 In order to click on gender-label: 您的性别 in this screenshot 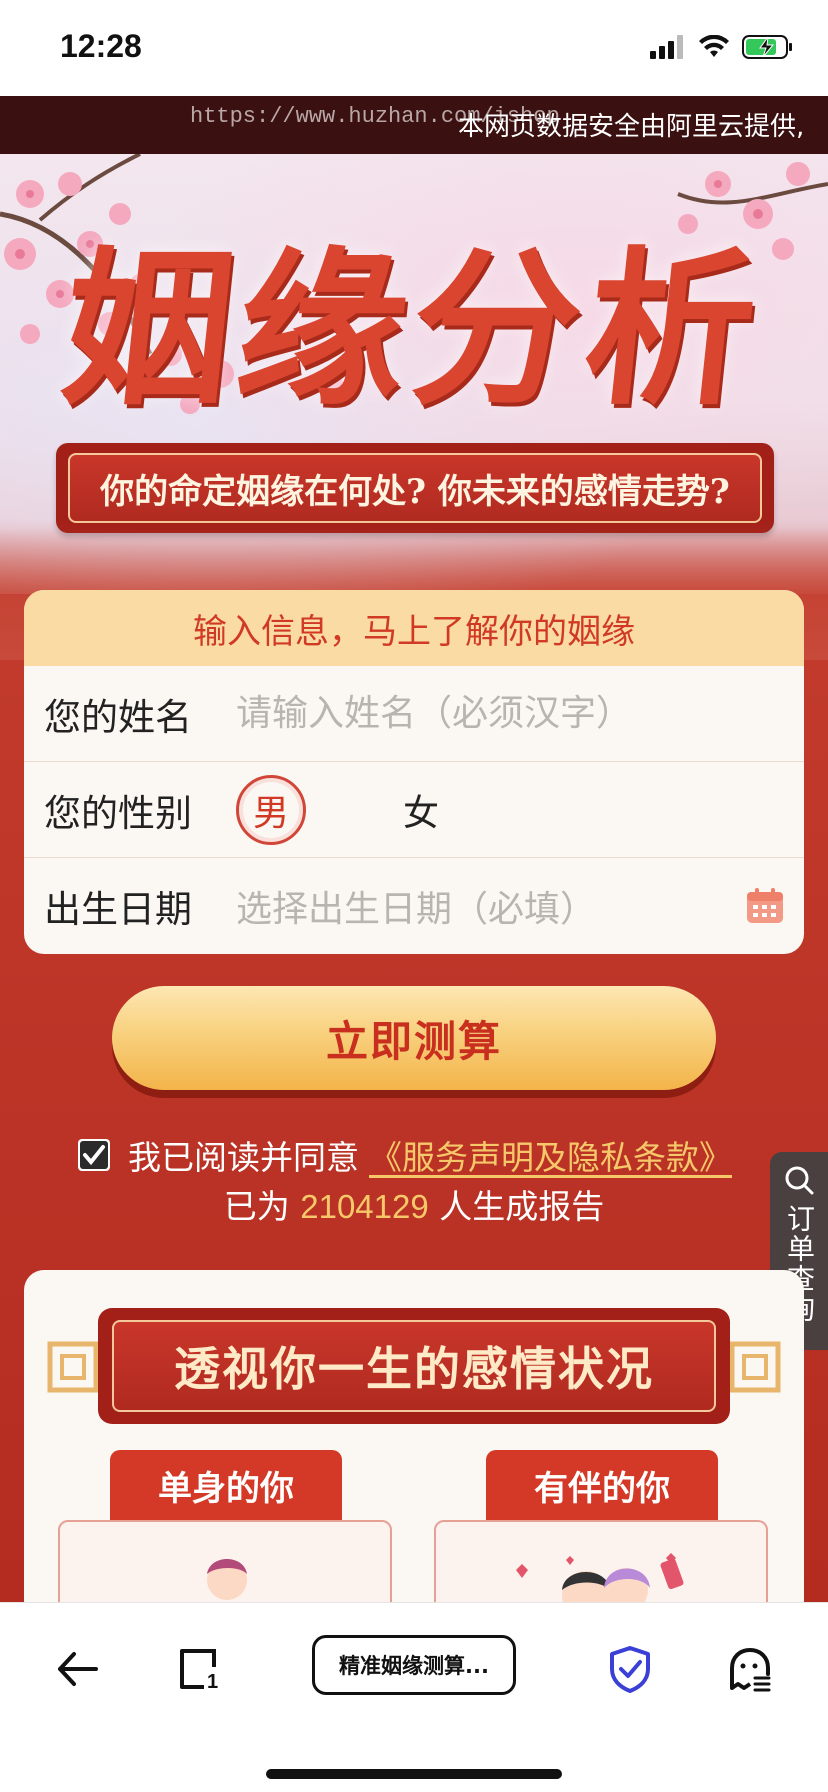, I will do `click(118, 813)`.